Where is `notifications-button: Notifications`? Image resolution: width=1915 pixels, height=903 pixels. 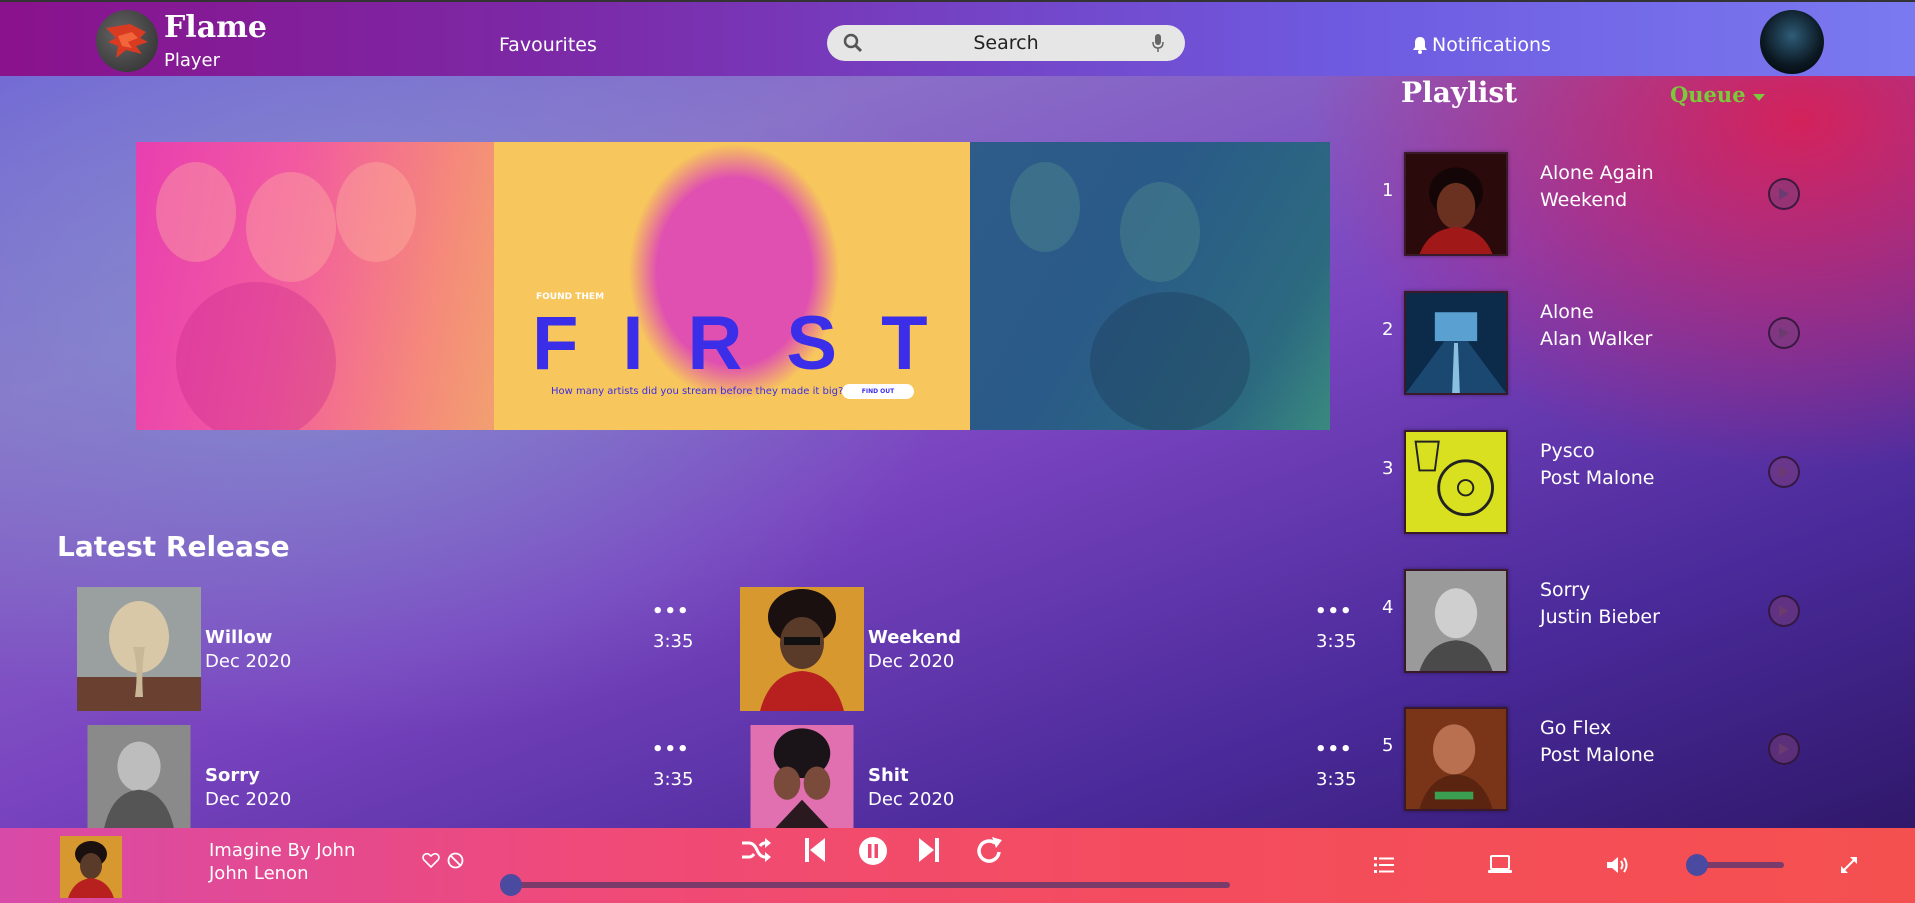
notifications-button: Notifications is located at coordinates (1481, 45).